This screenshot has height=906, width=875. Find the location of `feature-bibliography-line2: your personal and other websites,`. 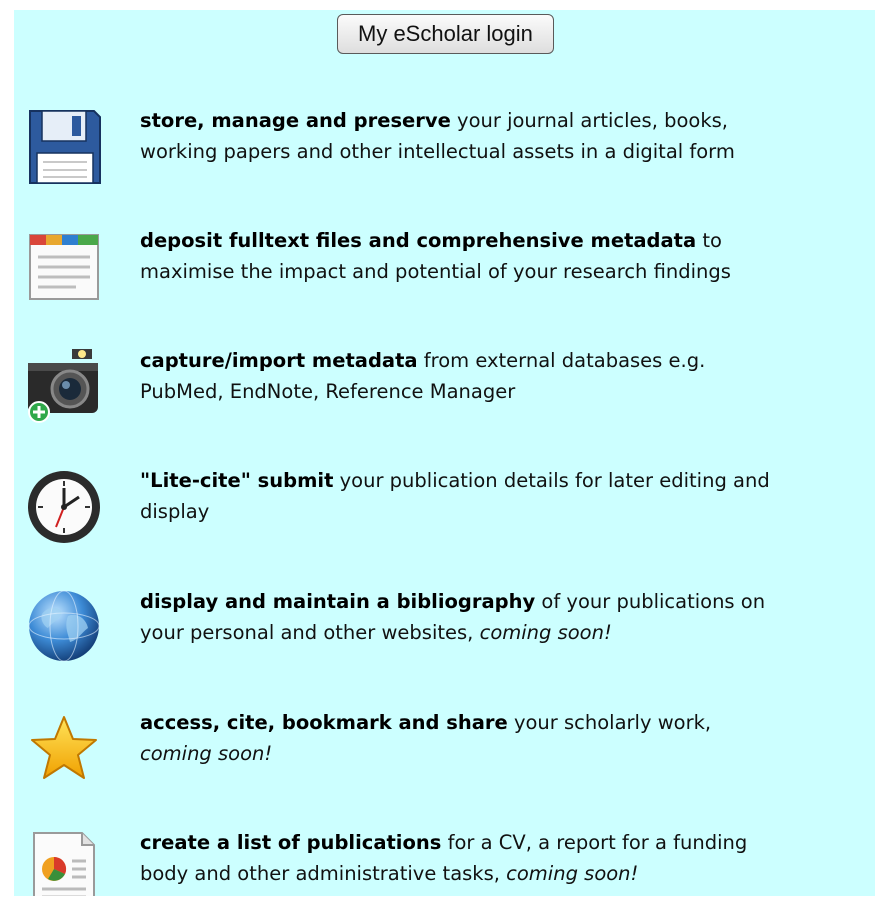

feature-bibliography-line2: your personal and other websites, is located at coordinates (310, 632).